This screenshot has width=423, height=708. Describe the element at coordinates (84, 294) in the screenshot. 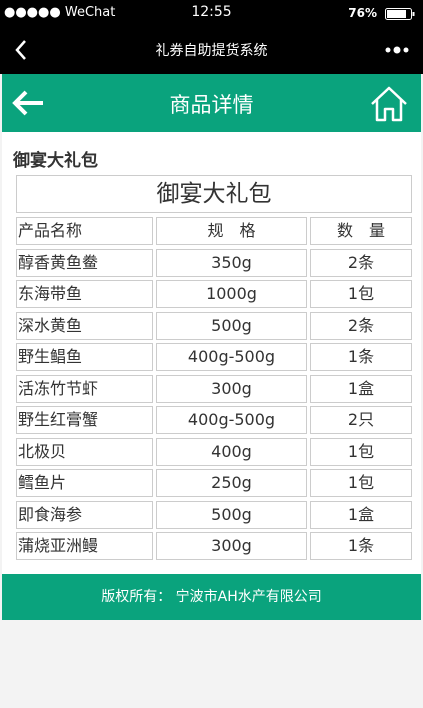

I see `item-name: 东海带鱼` at that location.